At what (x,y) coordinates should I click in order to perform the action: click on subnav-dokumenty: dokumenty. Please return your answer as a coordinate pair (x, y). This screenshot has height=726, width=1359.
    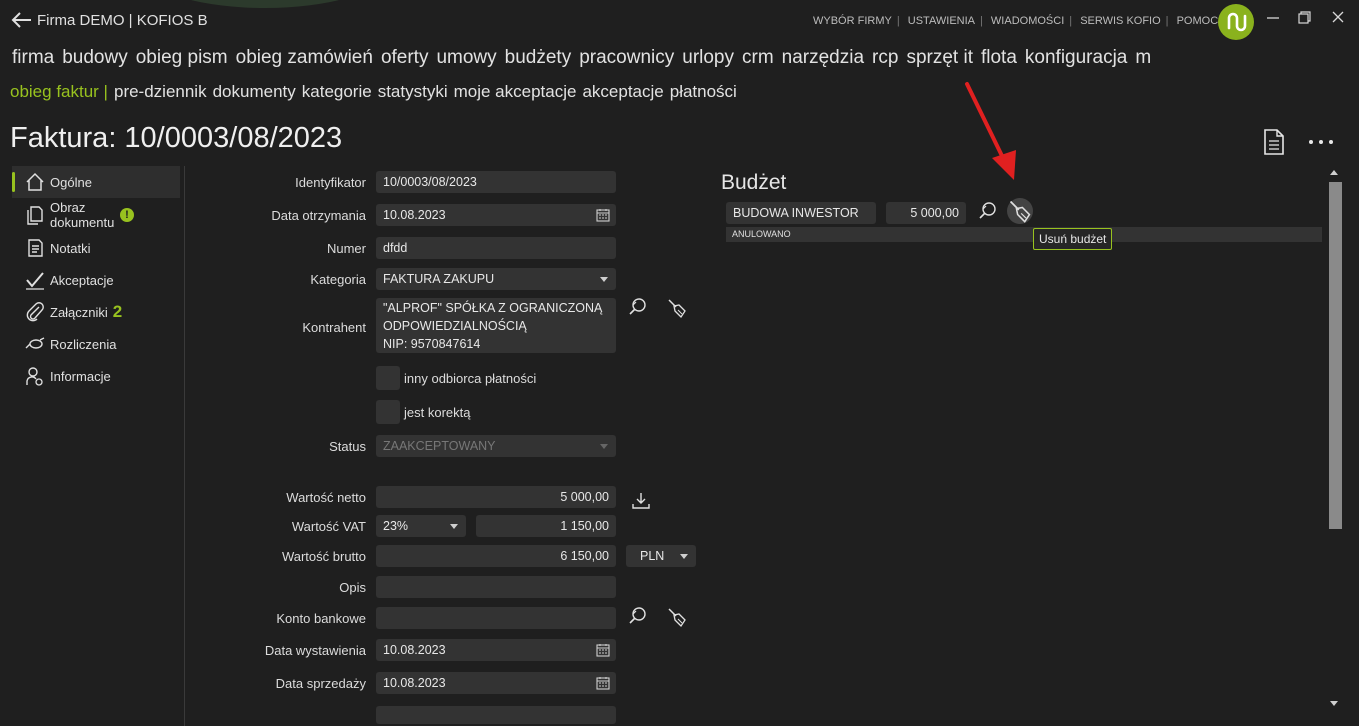
    Looking at the image, I should click on (254, 91).